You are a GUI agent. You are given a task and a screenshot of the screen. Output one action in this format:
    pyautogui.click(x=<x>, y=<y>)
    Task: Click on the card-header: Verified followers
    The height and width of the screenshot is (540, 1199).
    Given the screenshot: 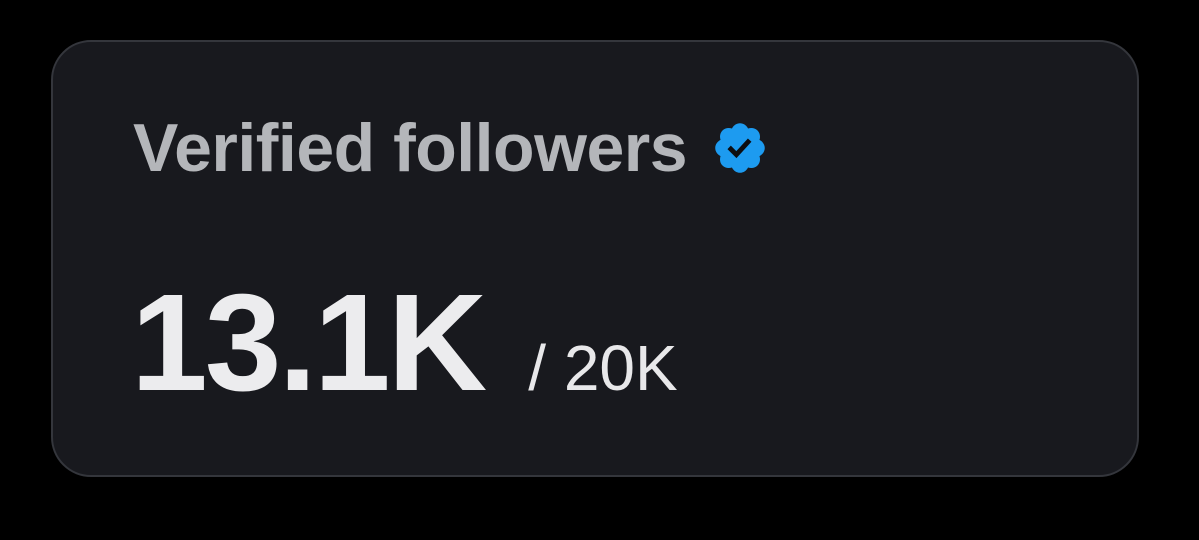 What is the action you would take?
    pyautogui.click(x=451, y=148)
    